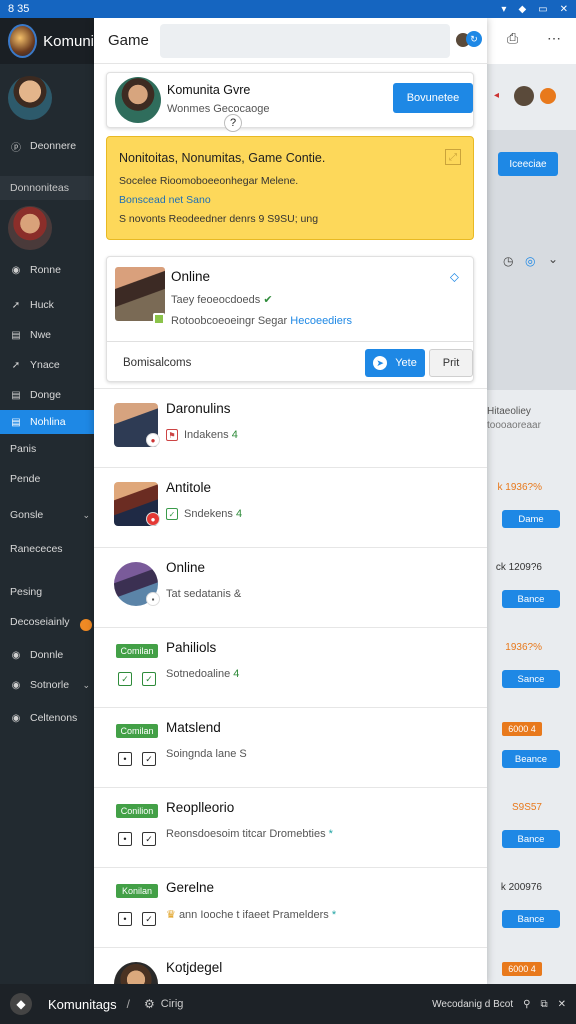  What do you see at coordinates (153, 440) in the screenshot?
I see `status-badge: ●` at bounding box center [153, 440].